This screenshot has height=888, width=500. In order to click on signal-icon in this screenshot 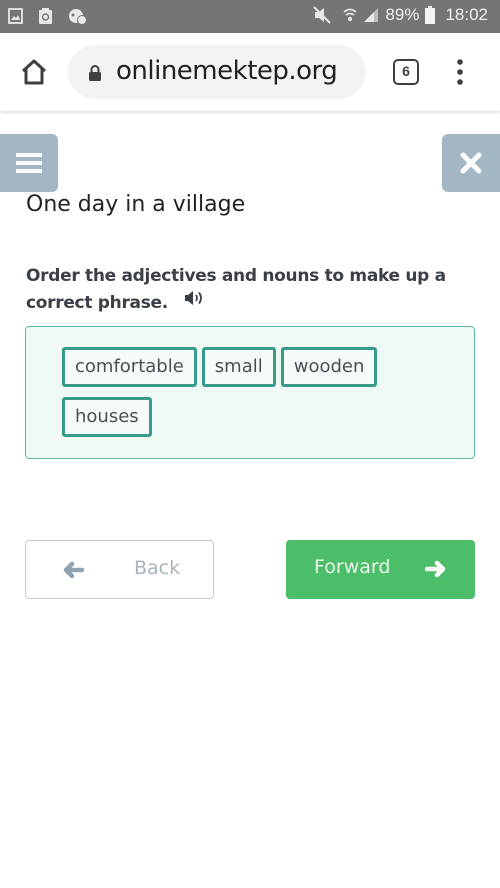, I will do `click(371, 15)`.